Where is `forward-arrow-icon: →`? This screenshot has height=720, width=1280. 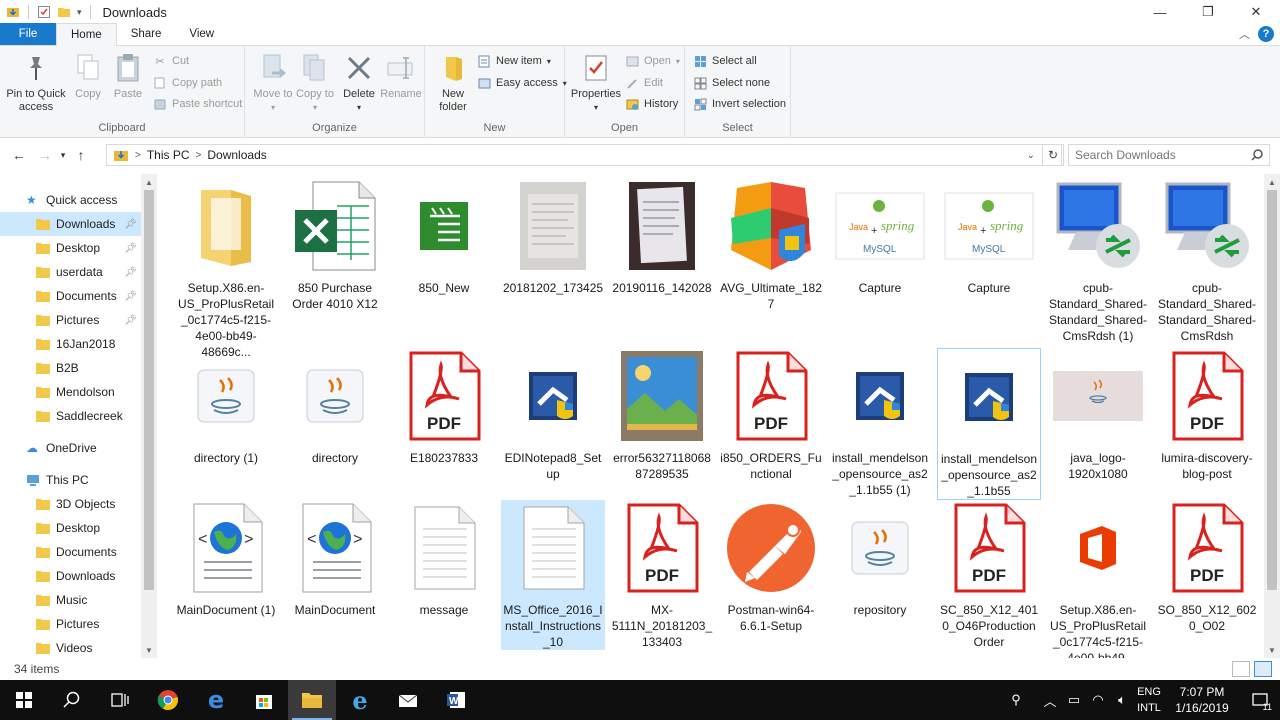 forward-arrow-icon: → is located at coordinates (45, 155).